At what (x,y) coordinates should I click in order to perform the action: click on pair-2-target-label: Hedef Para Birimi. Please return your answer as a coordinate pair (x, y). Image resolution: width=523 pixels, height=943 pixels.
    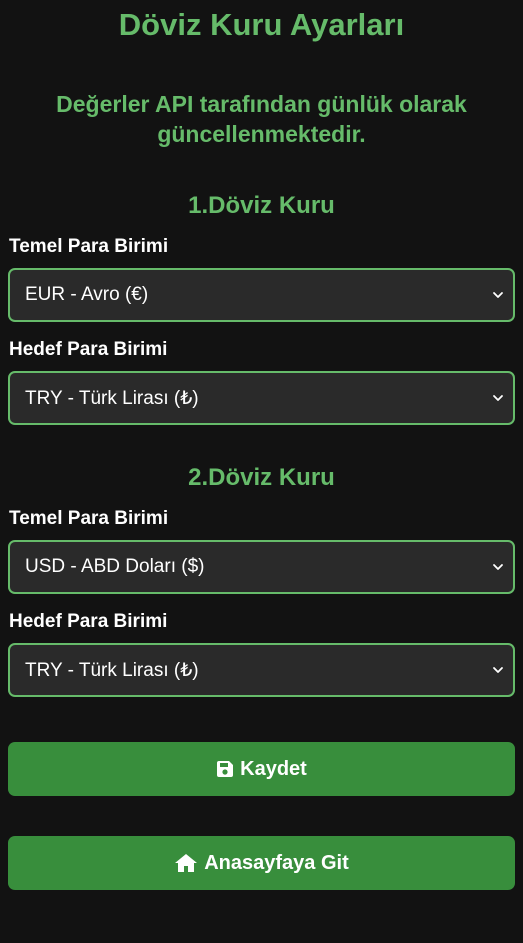
    Looking at the image, I should click on (88, 621).